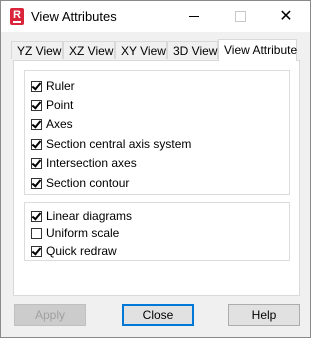 Image resolution: width=320 pixels, height=338 pixels. What do you see at coordinates (119, 144) in the screenshot?
I see `section-central-axis-label: Section central axis system` at bounding box center [119, 144].